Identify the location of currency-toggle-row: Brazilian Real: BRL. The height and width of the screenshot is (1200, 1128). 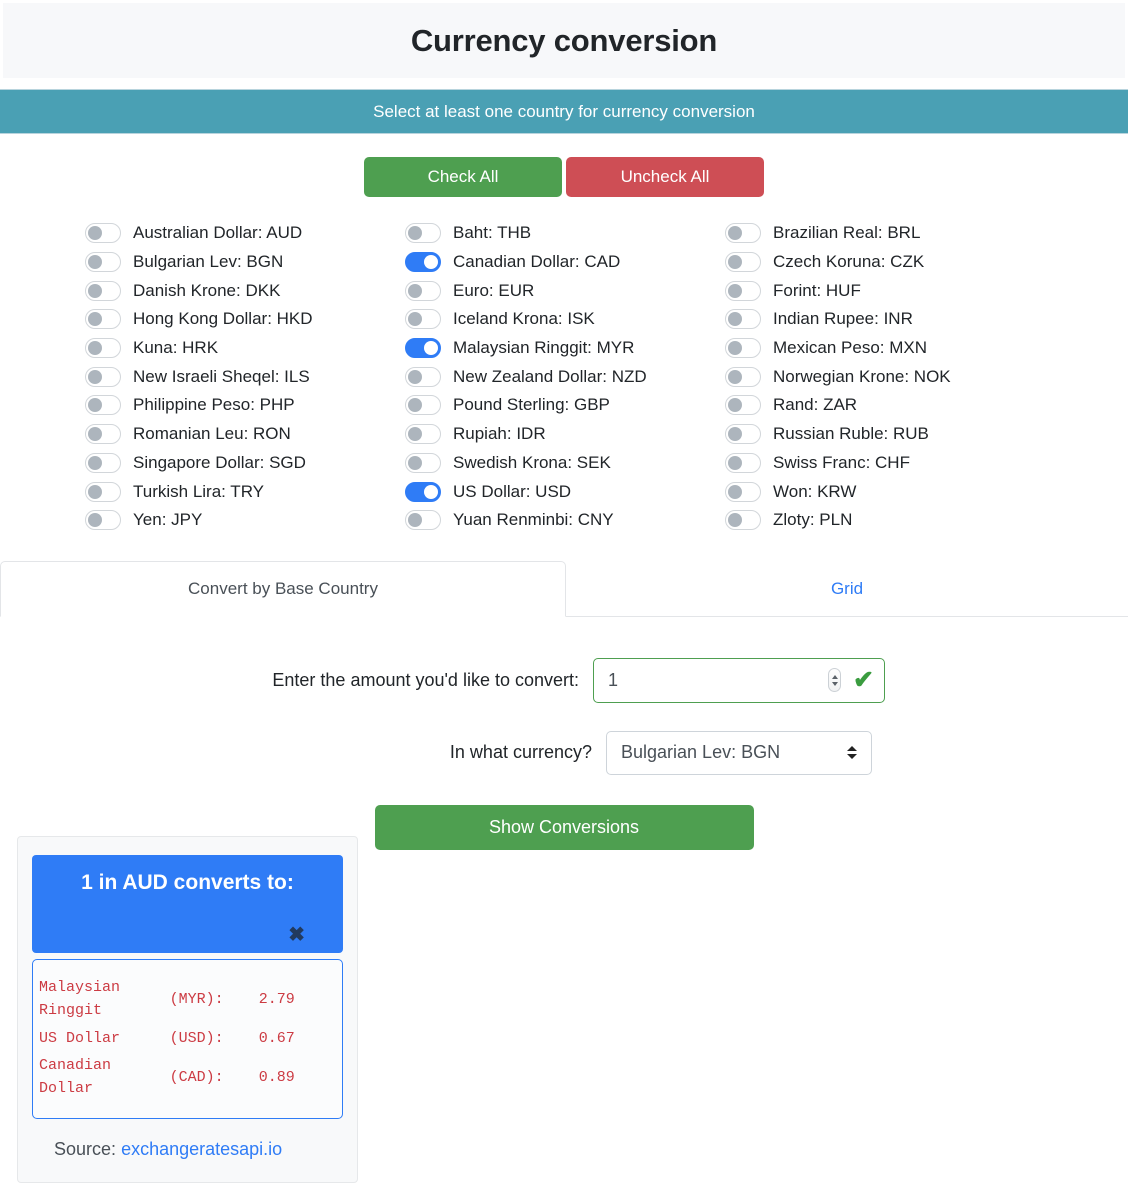
(885, 233).